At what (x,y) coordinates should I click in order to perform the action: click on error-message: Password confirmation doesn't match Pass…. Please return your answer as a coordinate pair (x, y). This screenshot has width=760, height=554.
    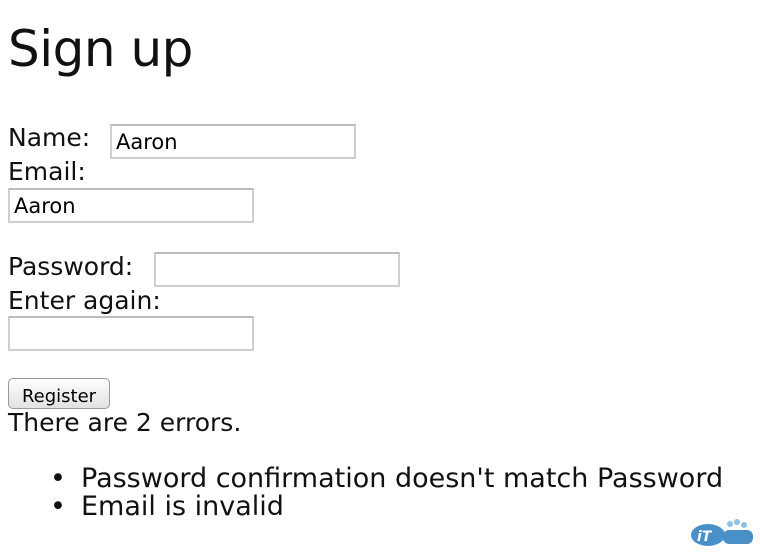
    Looking at the image, I should click on (402, 478).